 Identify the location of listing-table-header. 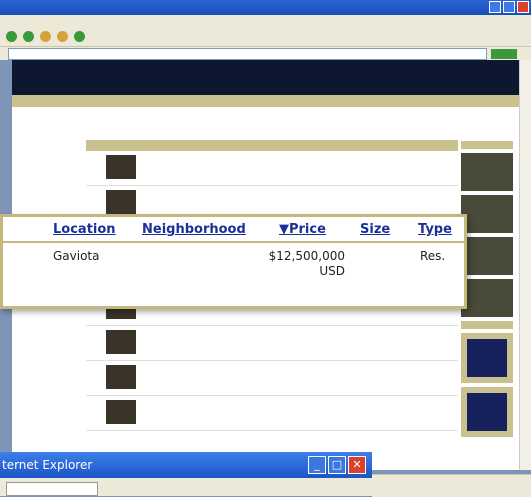
(272, 145).